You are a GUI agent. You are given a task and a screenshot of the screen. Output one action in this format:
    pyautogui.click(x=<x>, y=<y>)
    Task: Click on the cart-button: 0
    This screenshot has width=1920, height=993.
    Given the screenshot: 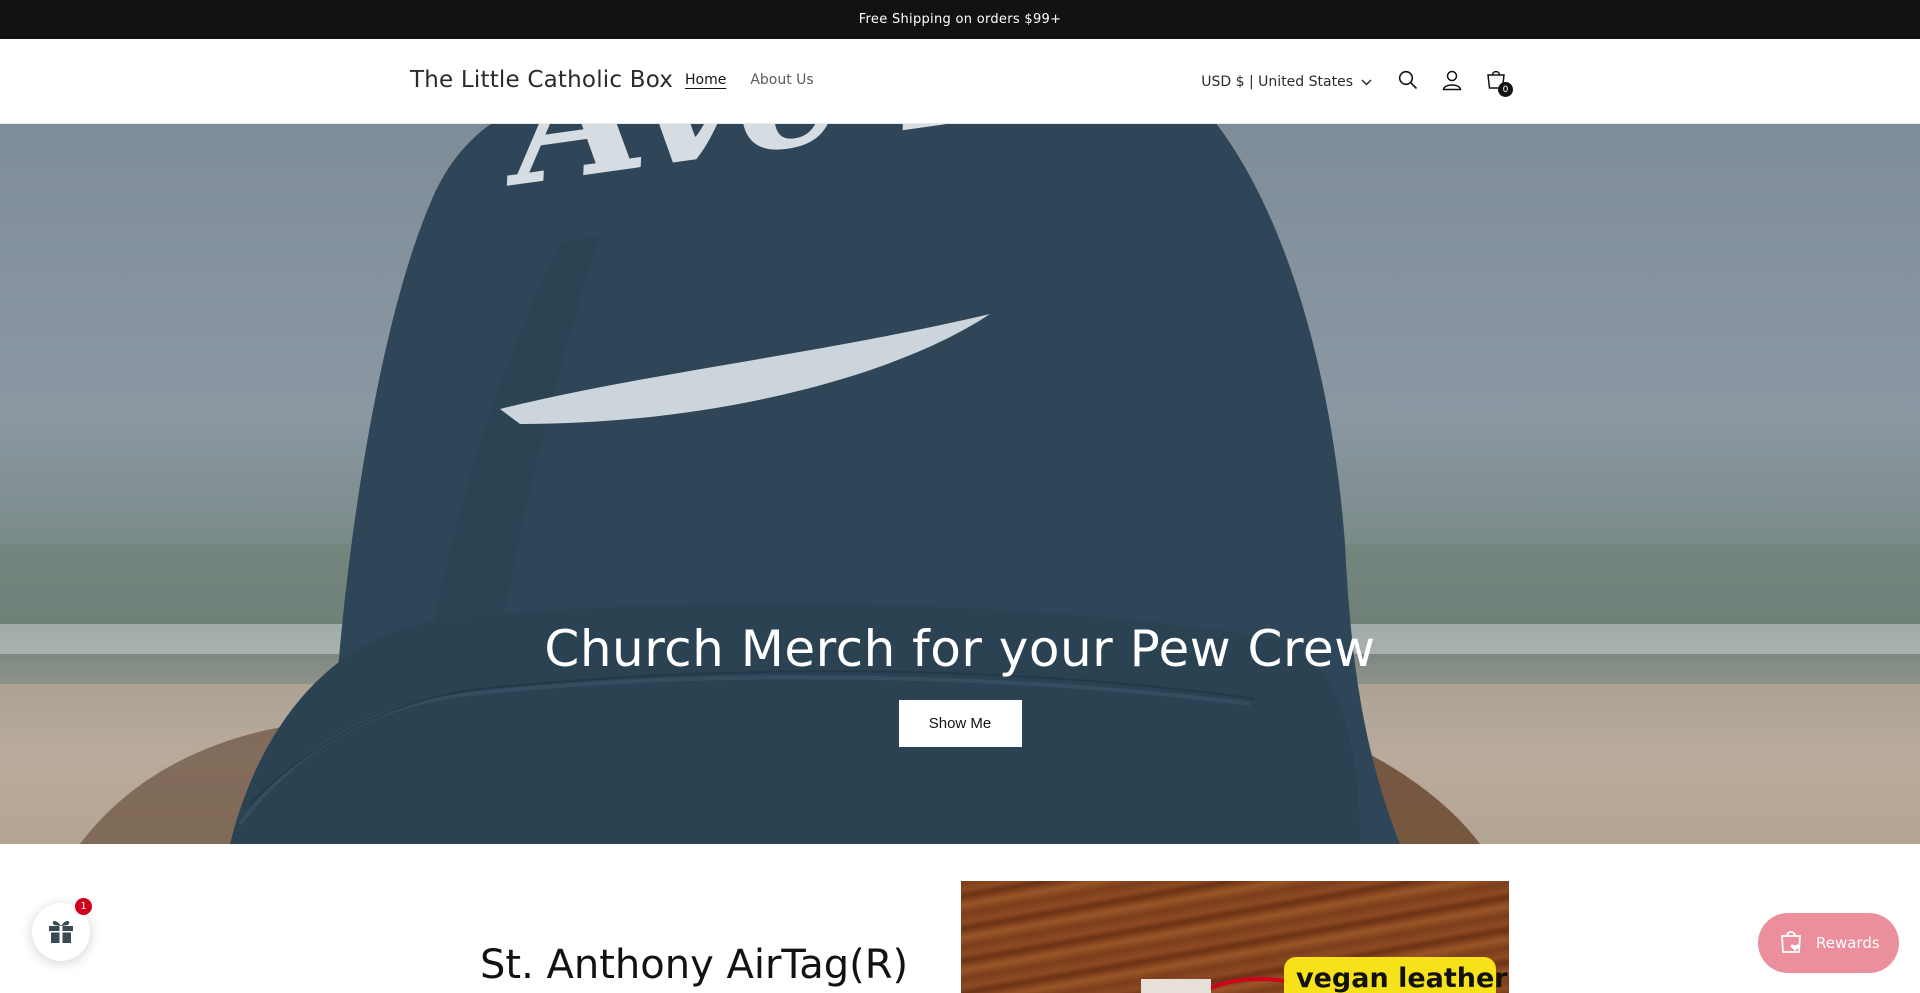 What is the action you would take?
    pyautogui.click(x=1497, y=82)
    